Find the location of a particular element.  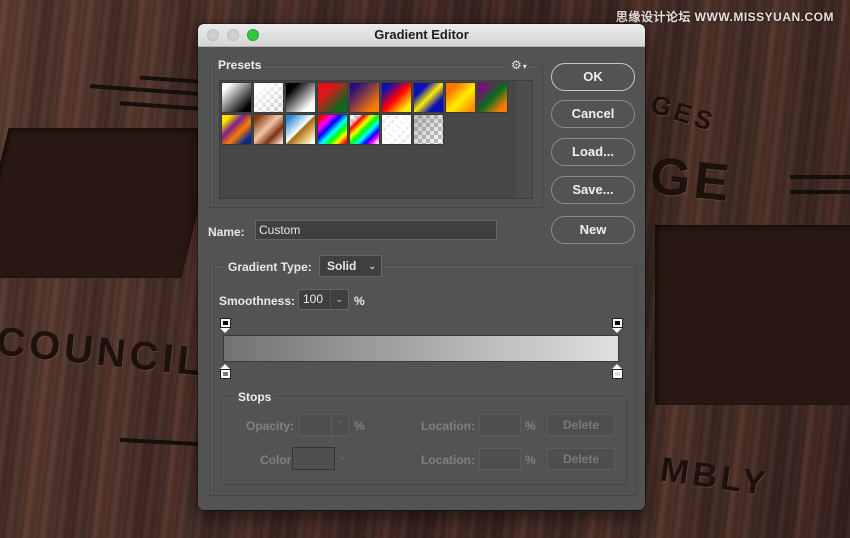

presets-scrollbar is located at coordinates (523, 139).